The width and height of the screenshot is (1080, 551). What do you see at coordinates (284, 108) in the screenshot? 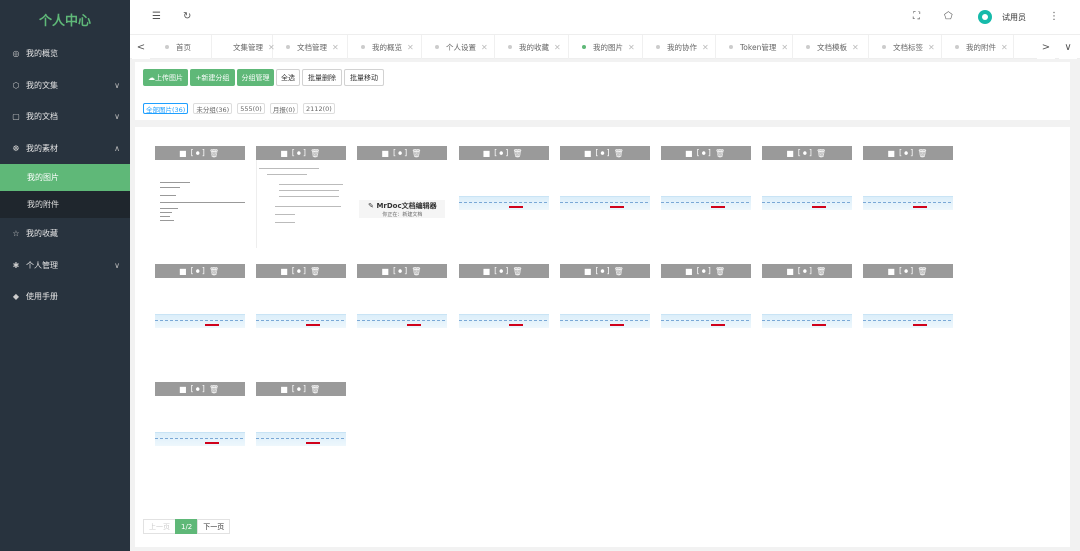
I see `group-filter-chip: 月报(0)` at bounding box center [284, 108].